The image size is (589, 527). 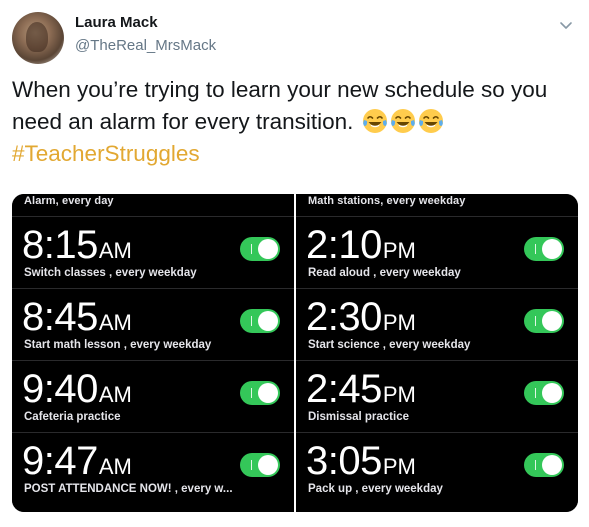 I want to click on alarm-row: 2:10PM Read aloud , every weekday, so click(x=437, y=252).